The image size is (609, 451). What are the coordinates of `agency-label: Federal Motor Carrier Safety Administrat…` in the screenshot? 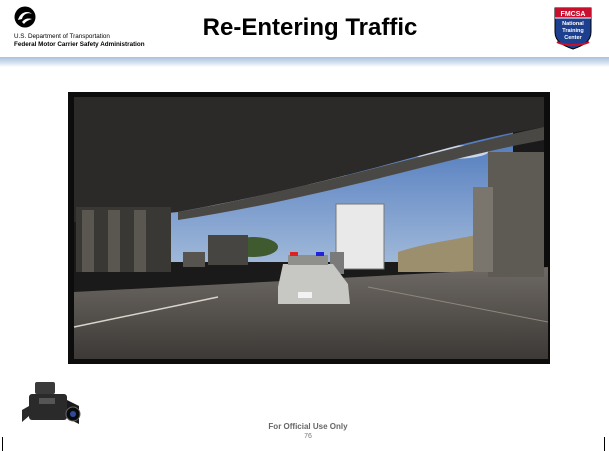 It's located at (79, 44).